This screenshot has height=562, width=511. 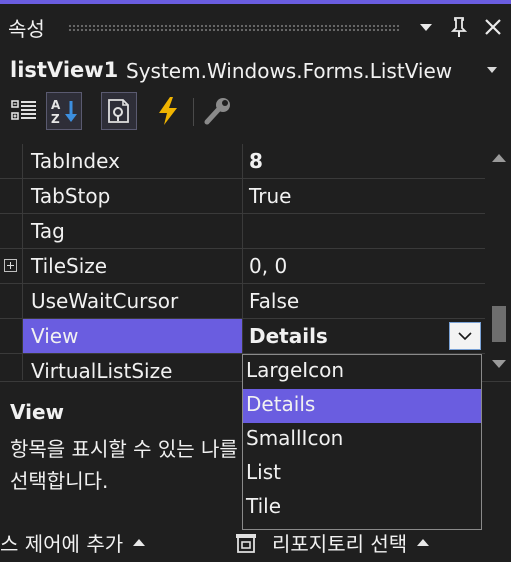 I want to click on events-icon, so click(x=168, y=111).